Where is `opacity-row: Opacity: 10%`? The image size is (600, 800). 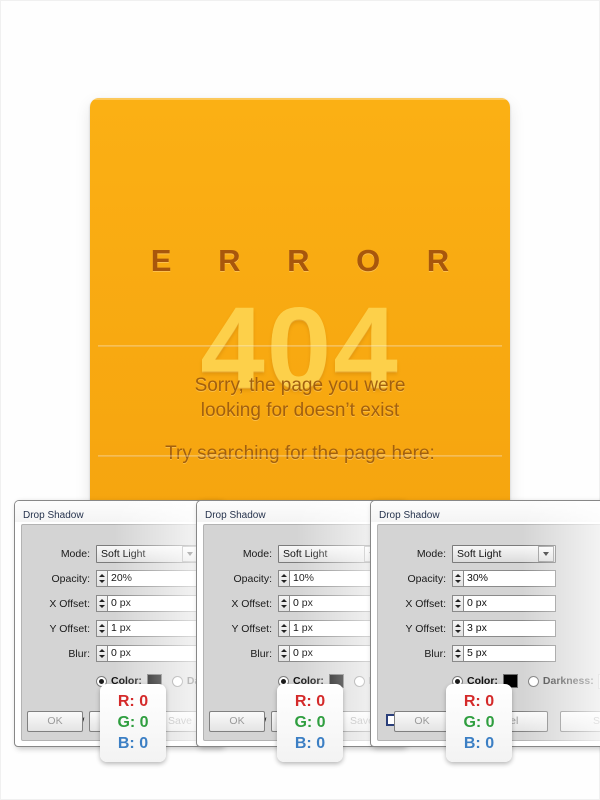
opacity-row: Opacity: 10% is located at coordinates (300, 579).